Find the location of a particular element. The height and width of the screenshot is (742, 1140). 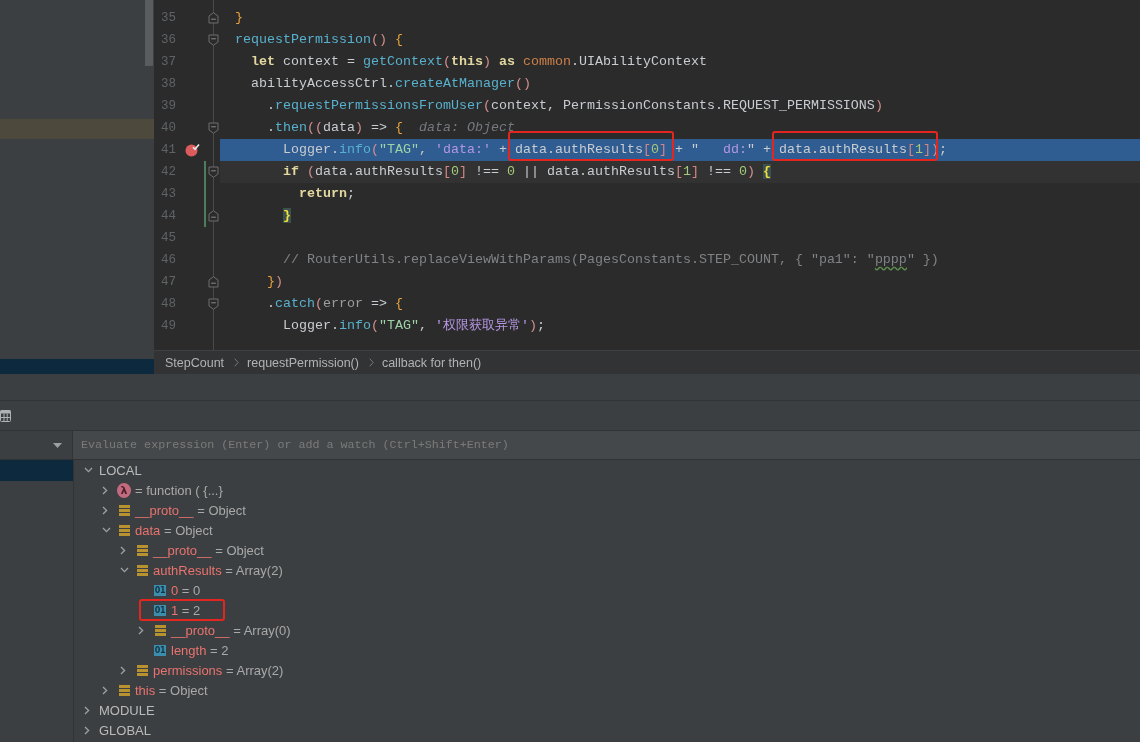

line-number: 46 is located at coordinates (168, 260).